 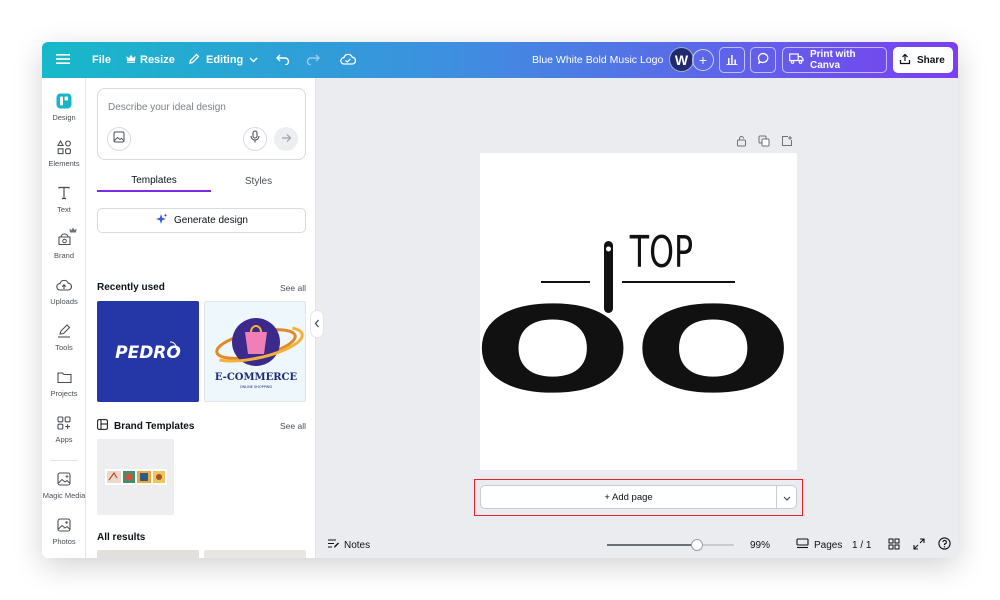 I want to click on rail-item-tools: Tools, so click(x=64, y=342).